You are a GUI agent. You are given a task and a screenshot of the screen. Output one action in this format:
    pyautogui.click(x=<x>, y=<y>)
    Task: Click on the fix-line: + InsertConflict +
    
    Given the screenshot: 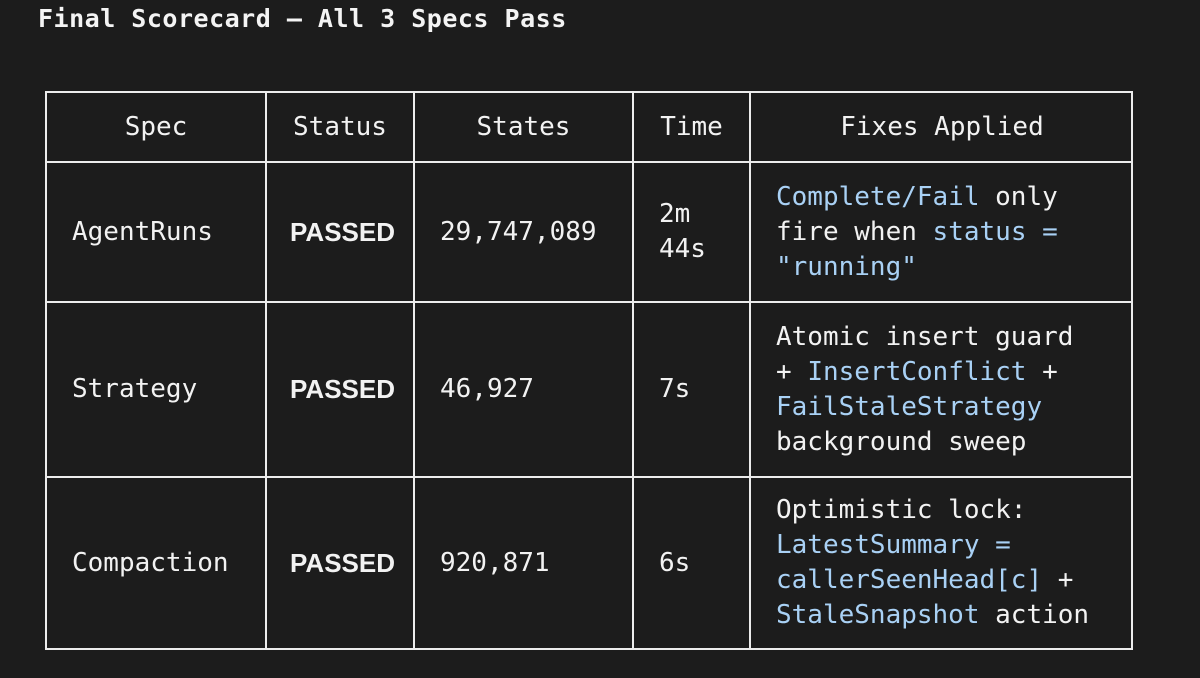 What is the action you would take?
    pyautogui.click(x=924, y=372)
    